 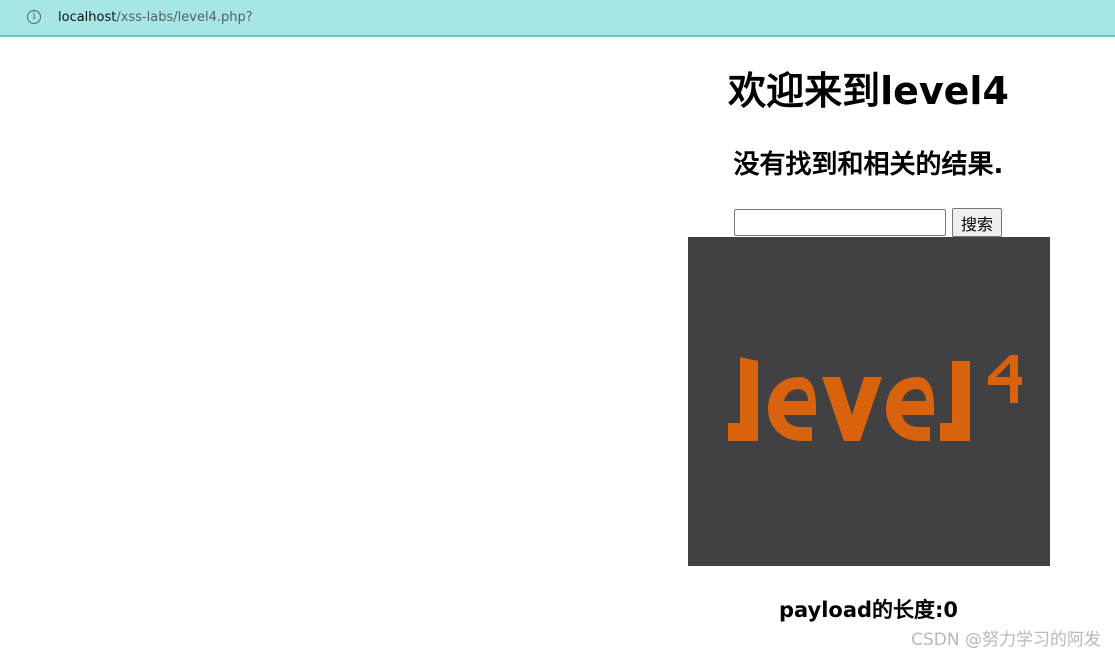 What do you see at coordinates (87, 17) in the screenshot?
I see `url-host: localhost` at bounding box center [87, 17].